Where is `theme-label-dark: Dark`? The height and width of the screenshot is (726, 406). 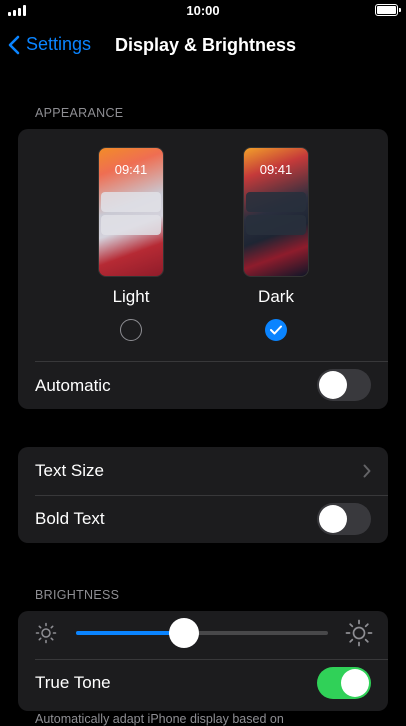 theme-label-dark: Dark is located at coordinates (276, 296).